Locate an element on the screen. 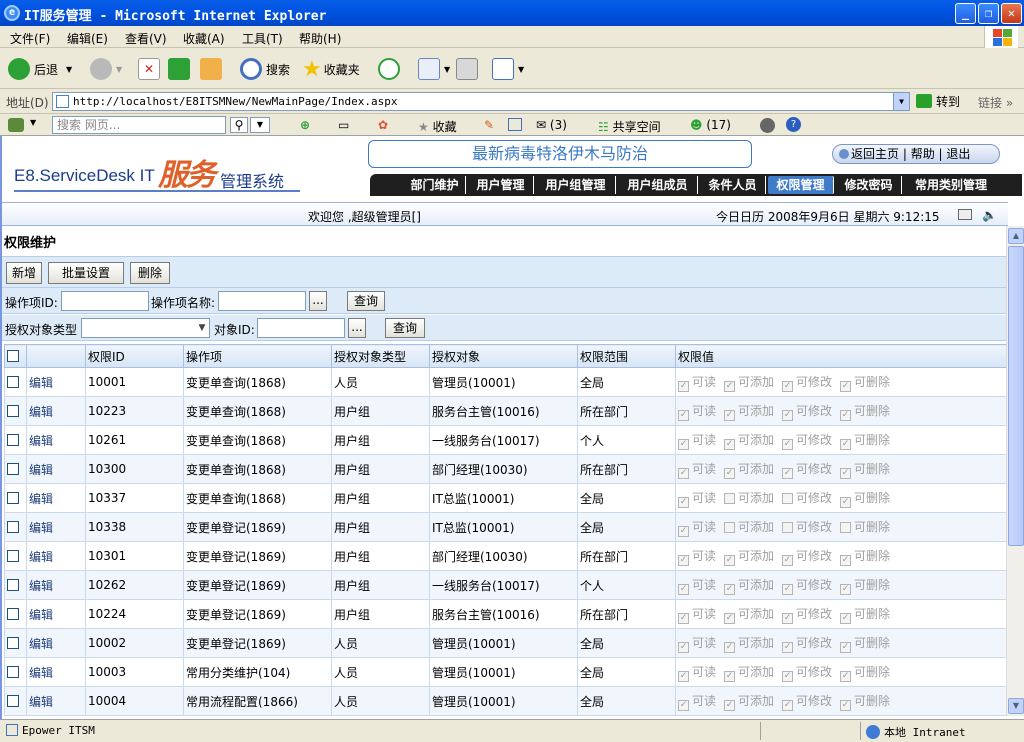  forward-dropdown-icon: ▼ is located at coordinates (119, 69).